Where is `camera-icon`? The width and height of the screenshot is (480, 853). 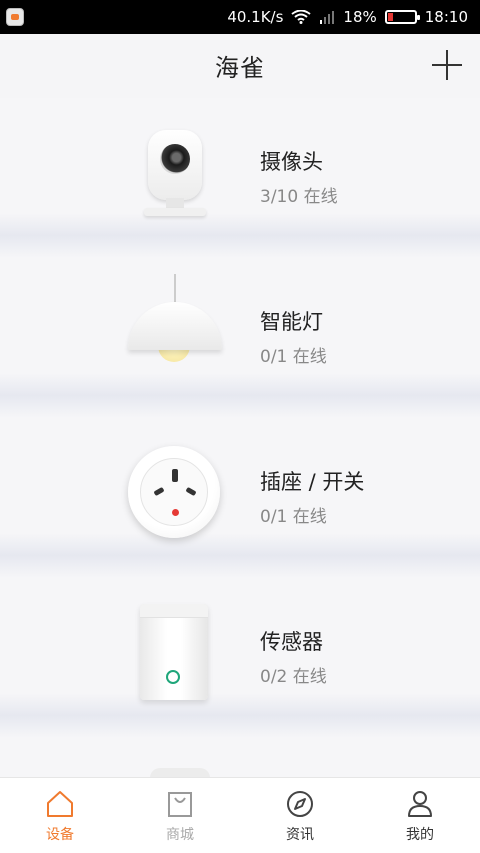 camera-icon is located at coordinates (175, 173).